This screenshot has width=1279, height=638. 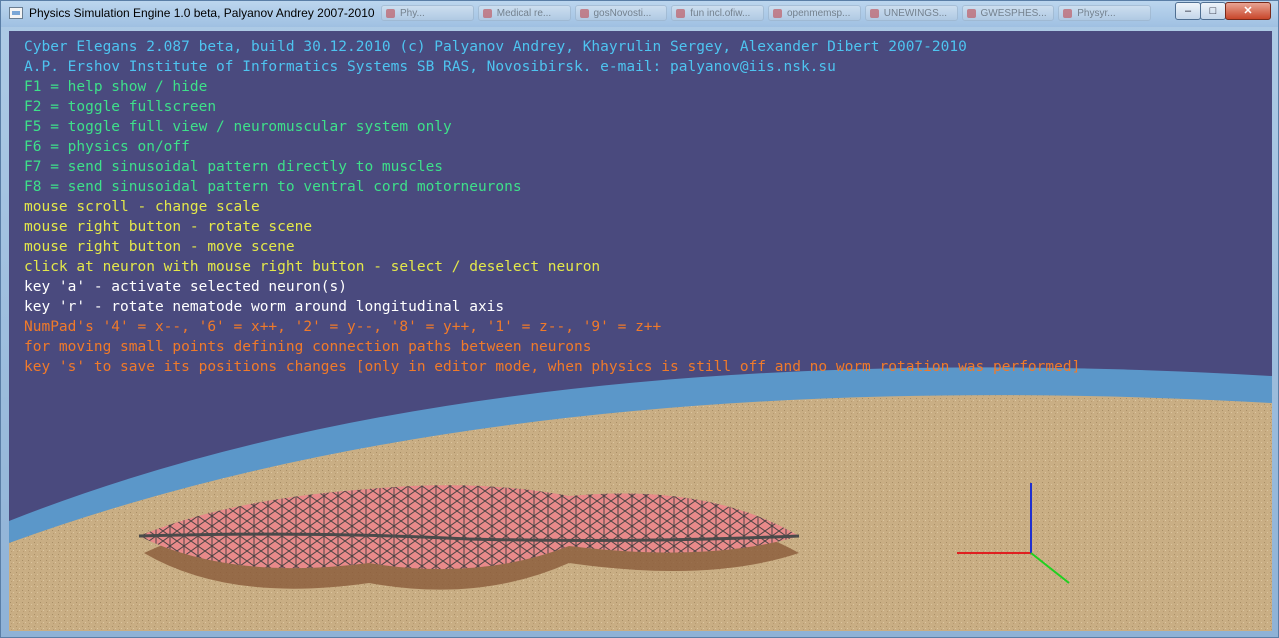 What do you see at coordinates (116, 87) in the screenshot?
I see `help-line: F1 = help show / hide` at bounding box center [116, 87].